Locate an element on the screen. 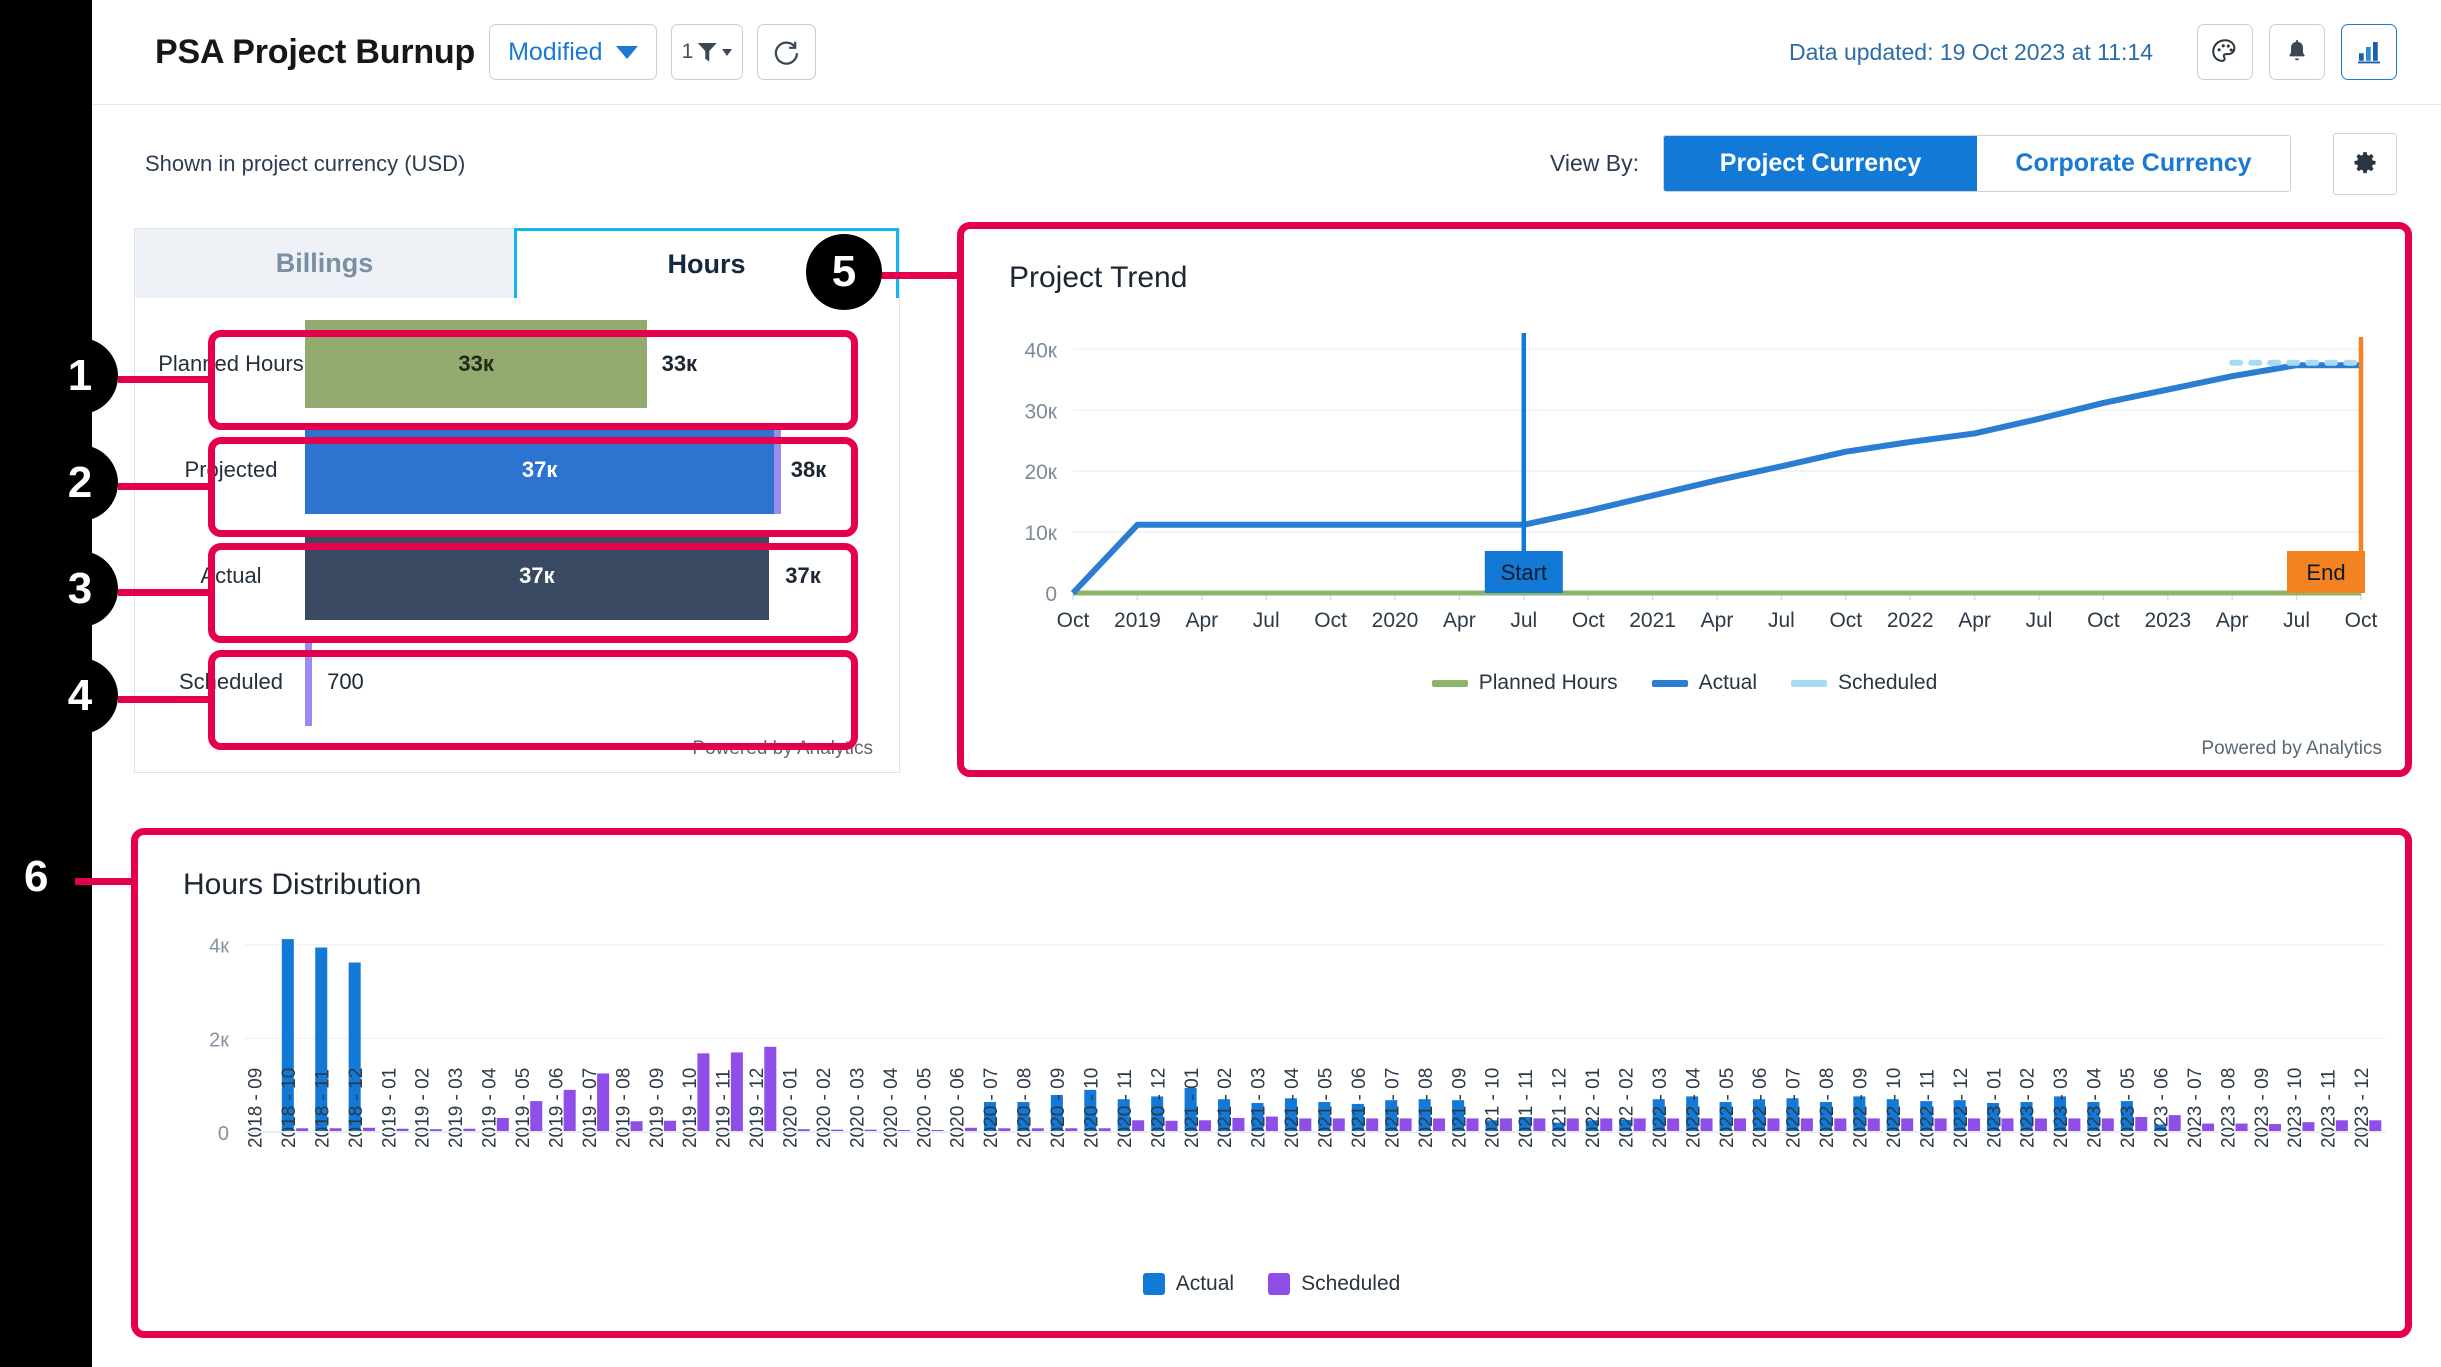 This screenshot has width=2441, height=1367. svg-text: 2021 - 07 is located at coordinates (1392, 1108).